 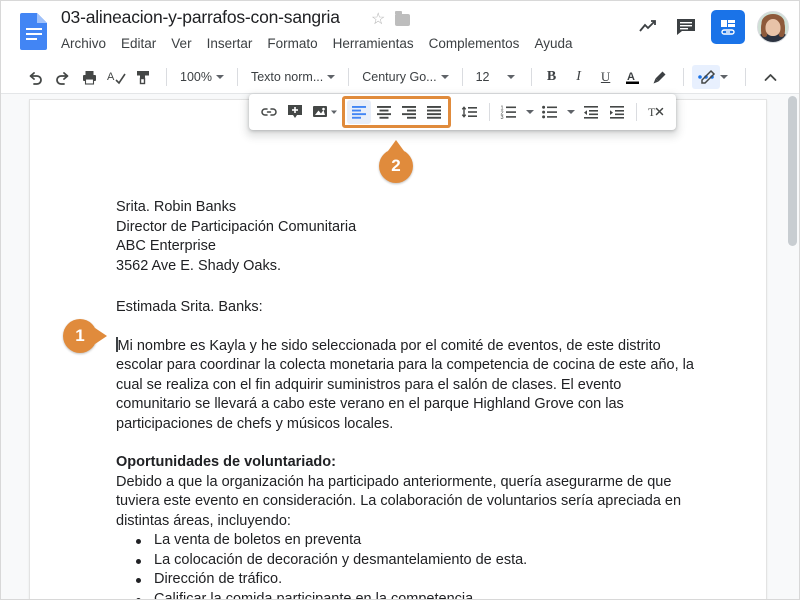 I want to click on align-left-button, so click(x=359, y=112).